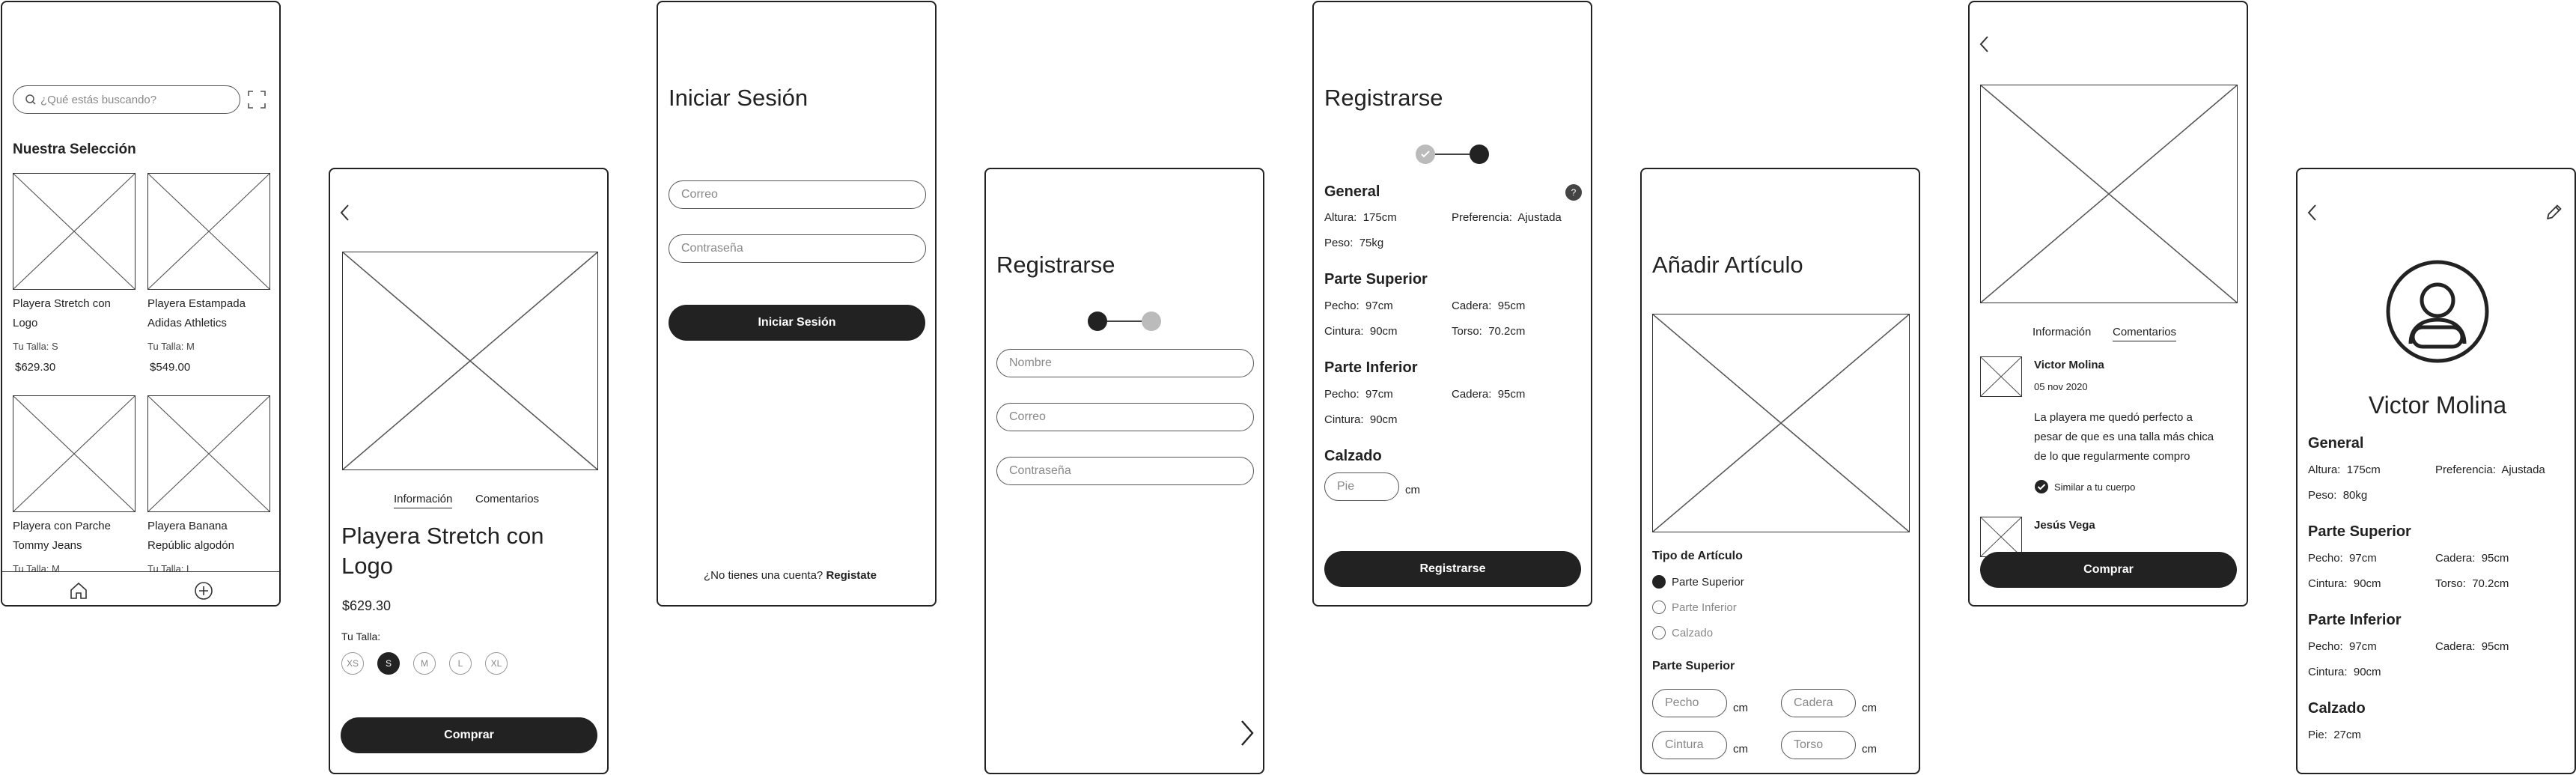 The image size is (2576, 775). What do you see at coordinates (1819, 703) in the screenshot?
I see `hip-field: Cadera` at bounding box center [1819, 703].